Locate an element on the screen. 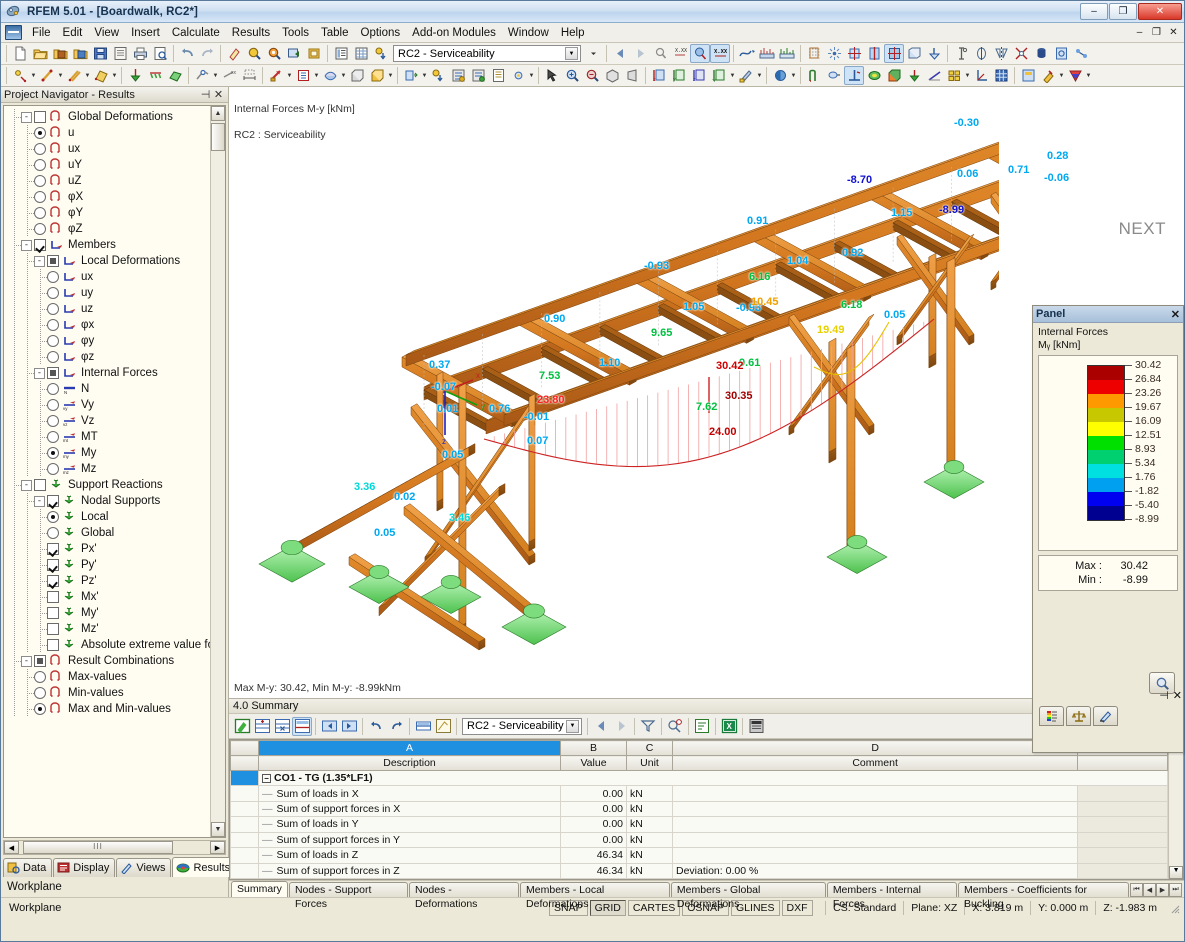 This screenshot has height=942, width=1185. save-icon is located at coordinates (100, 53).